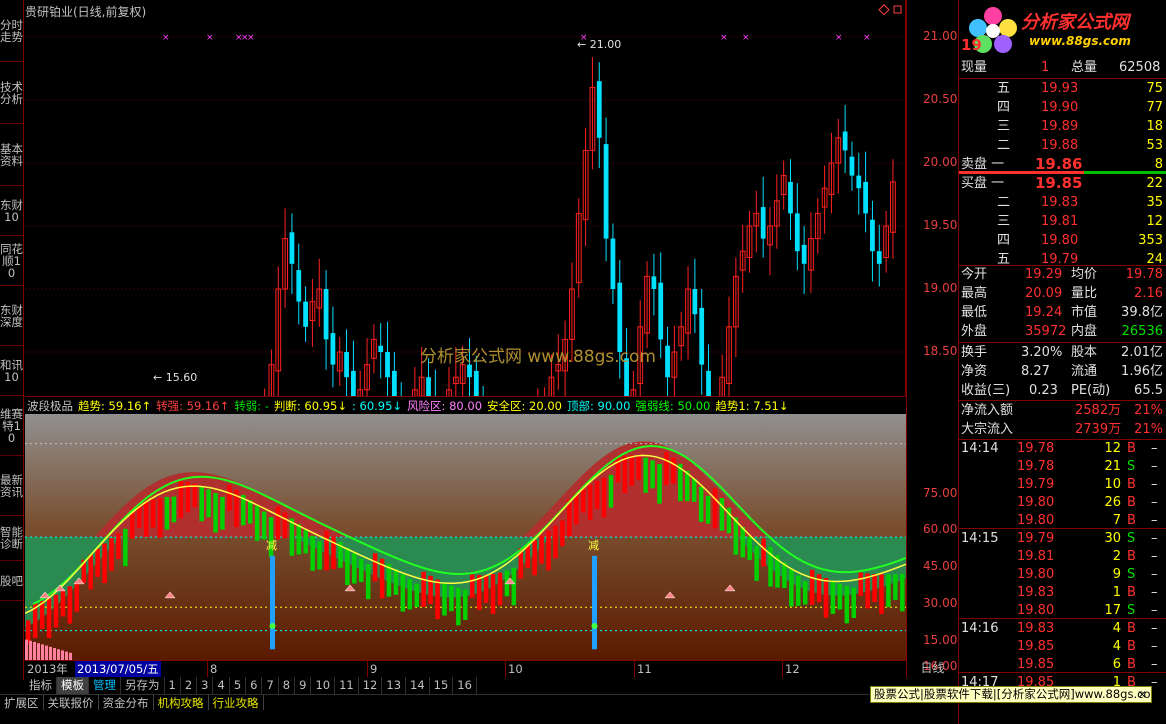 This screenshot has height=724, width=1166. What do you see at coordinates (371, 685) in the screenshot?
I see `toolbar-item-15: 12` at bounding box center [371, 685].